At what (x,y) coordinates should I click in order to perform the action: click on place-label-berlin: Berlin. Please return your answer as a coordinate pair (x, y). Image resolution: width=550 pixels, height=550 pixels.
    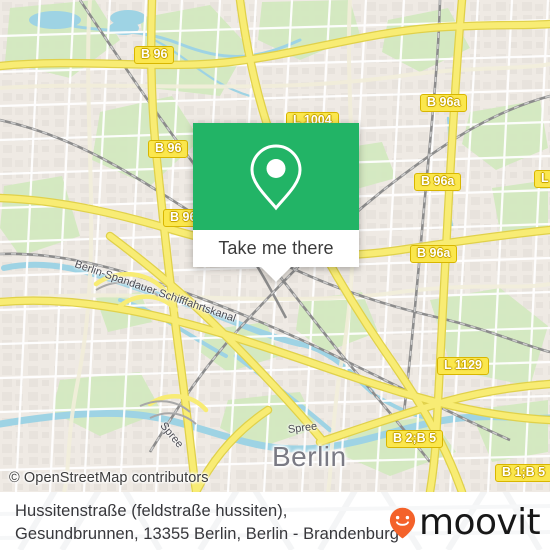
    Looking at the image, I should click on (309, 456).